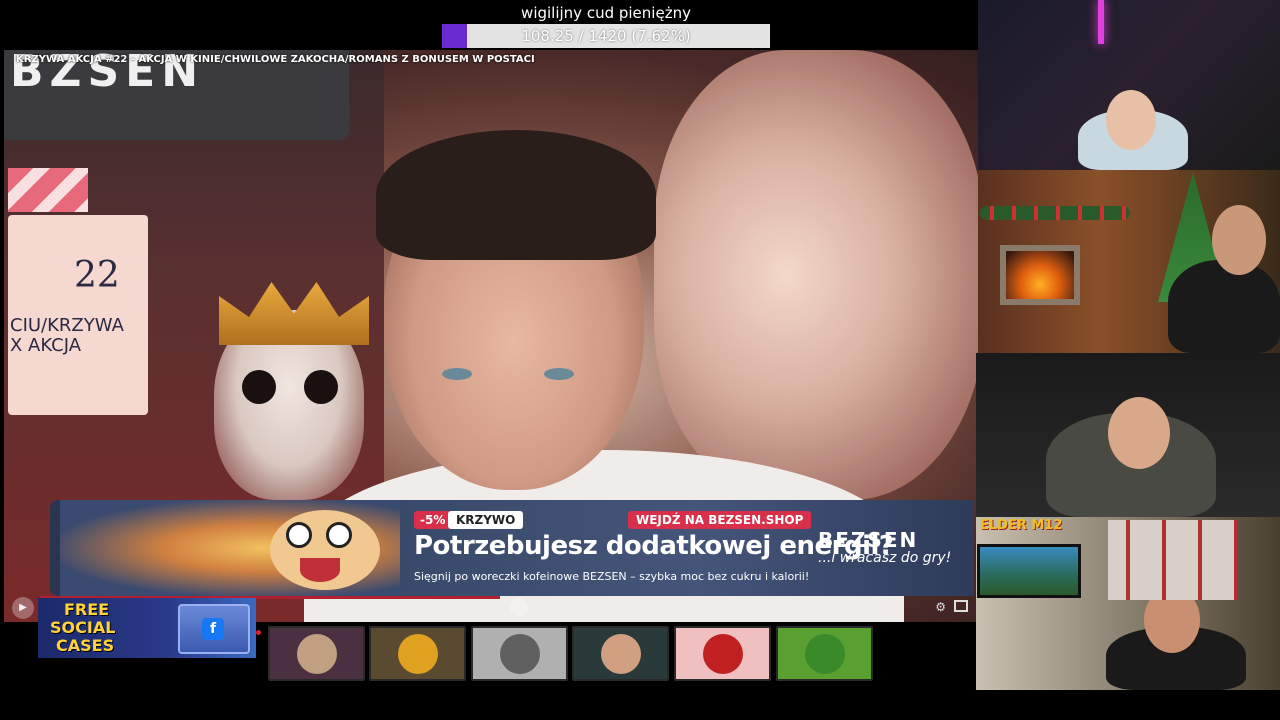 The image size is (1280, 720). Describe the element at coordinates (486, 520) in the screenshot. I see `krzywo-badge: KRZYWO` at that location.